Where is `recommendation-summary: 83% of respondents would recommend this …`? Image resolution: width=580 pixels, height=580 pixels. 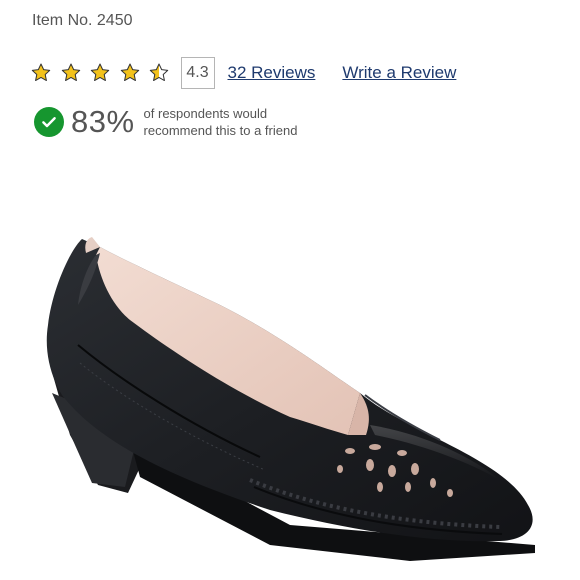
recommendation-summary: 83% of respondents would recommend this … is located at coordinates (165, 122).